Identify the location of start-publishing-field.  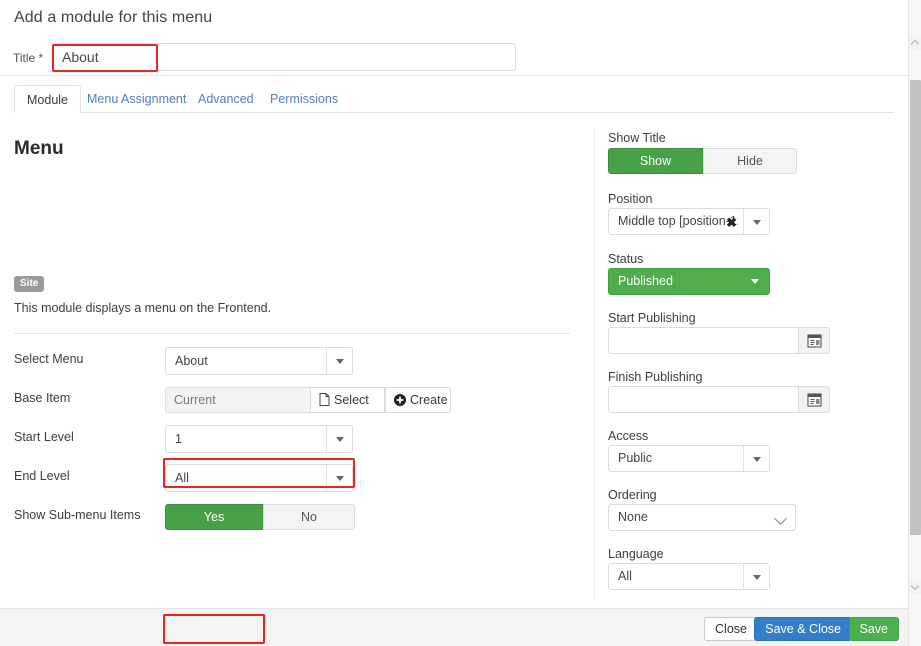
(719, 340).